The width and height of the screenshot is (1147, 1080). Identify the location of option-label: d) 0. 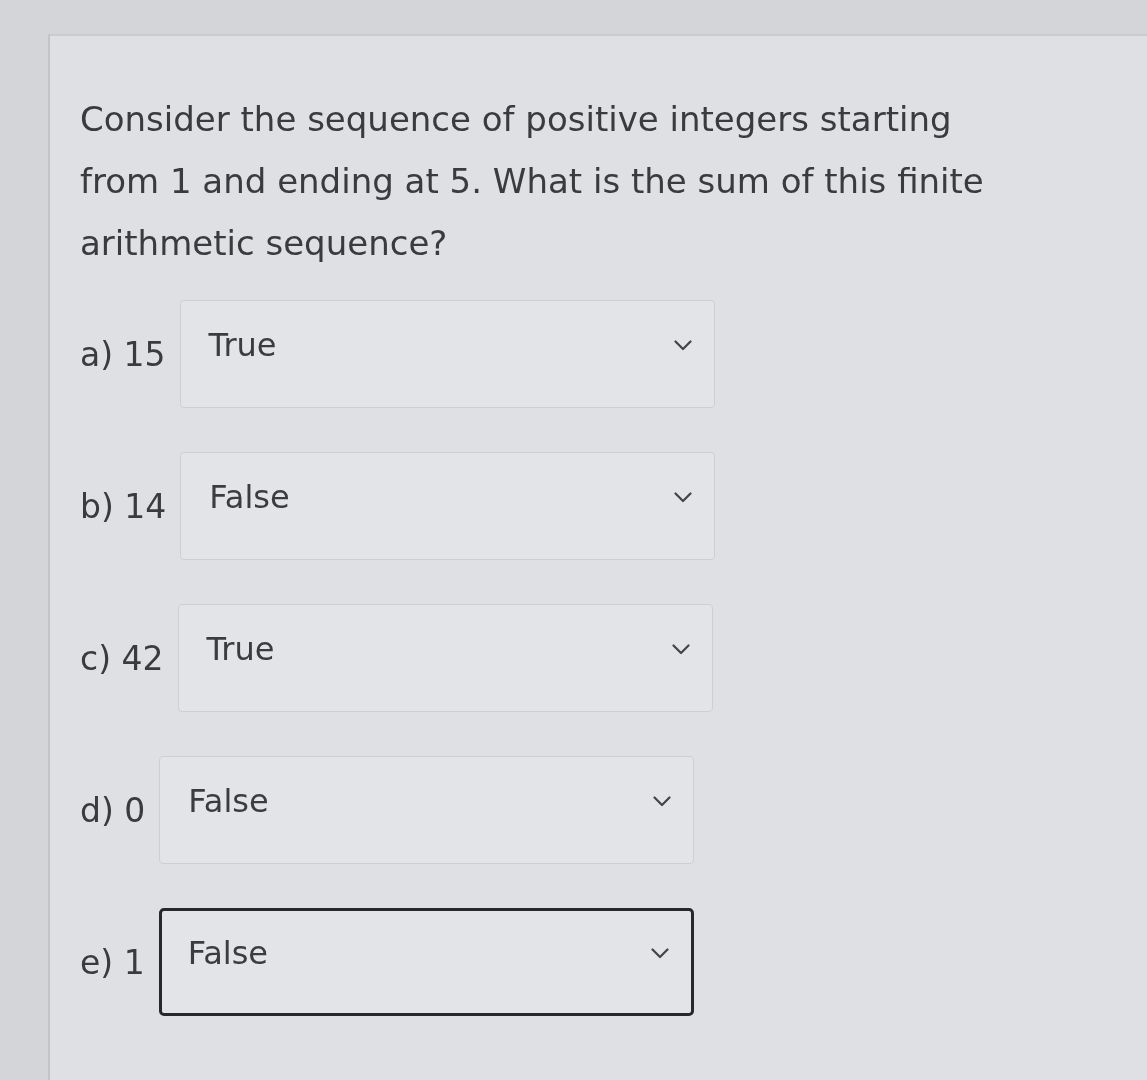
(113, 810).